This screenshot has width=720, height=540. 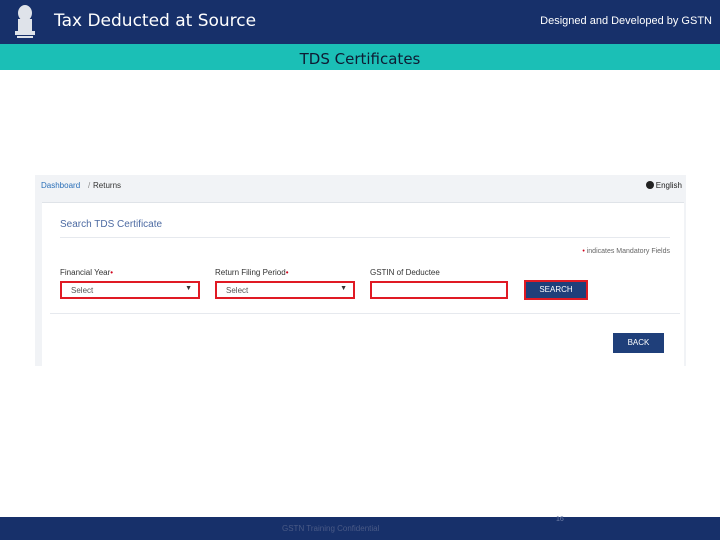 What do you see at coordinates (638, 343) in the screenshot?
I see `back-button: BACK` at bounding box center [638, 343].